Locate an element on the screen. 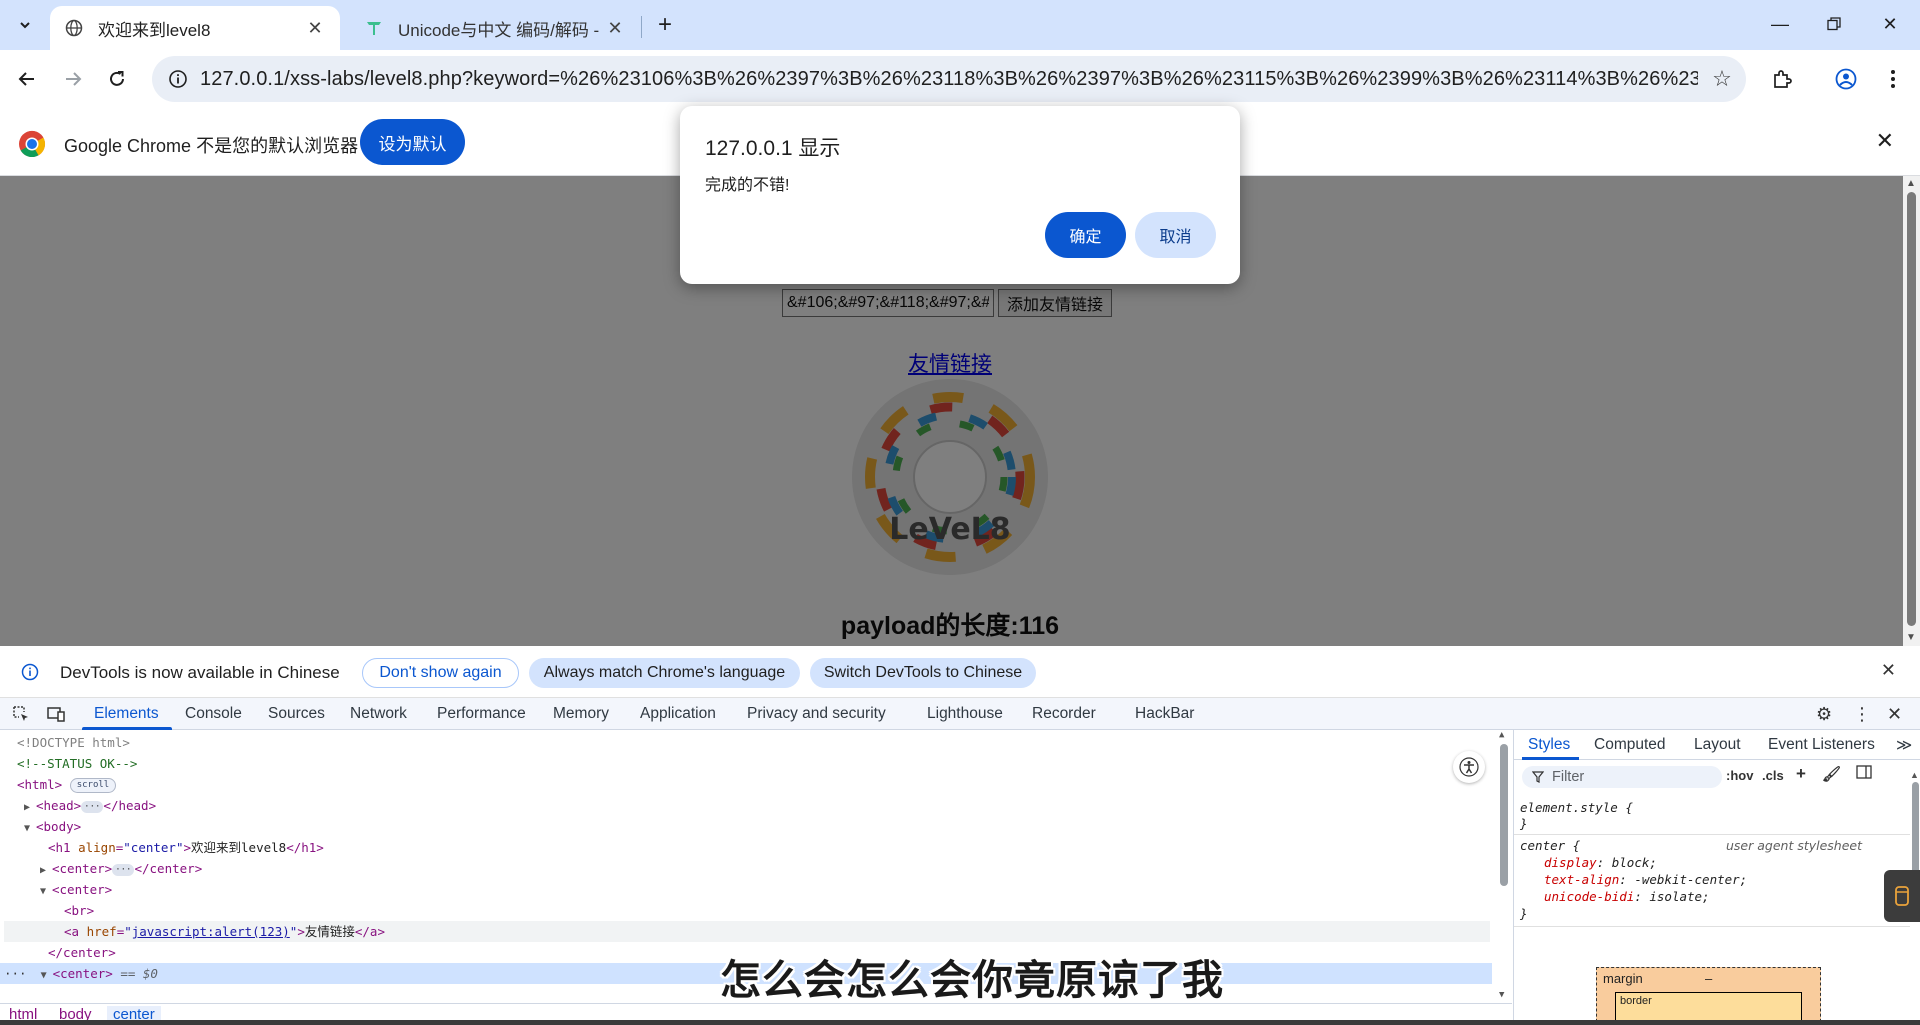 This screenshot has height=1025, width=1920. href-link: javascript:alert(123) is located at coordinates (211, 931).